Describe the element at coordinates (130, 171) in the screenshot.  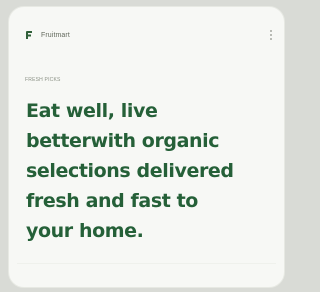
I see `headline-line: selections delivered` at that location.